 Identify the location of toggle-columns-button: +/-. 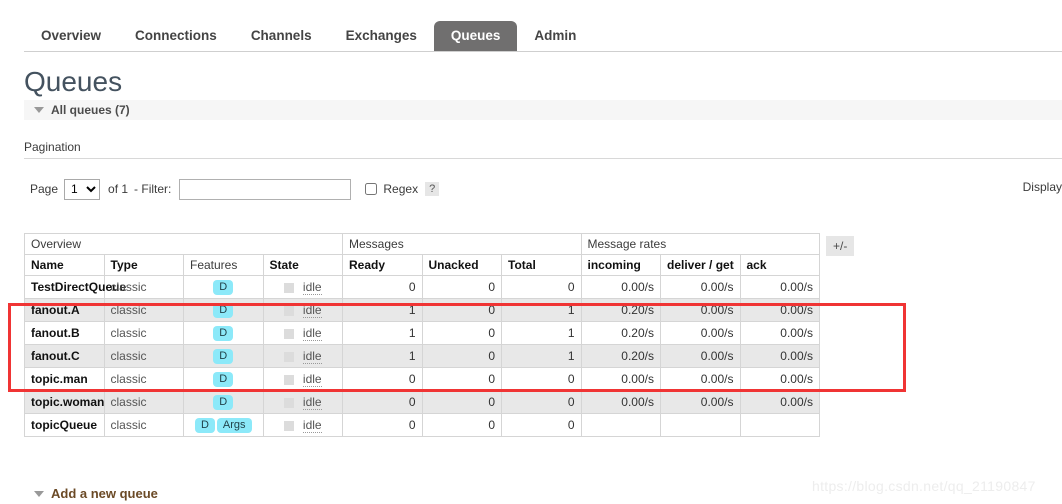
(840, 246).